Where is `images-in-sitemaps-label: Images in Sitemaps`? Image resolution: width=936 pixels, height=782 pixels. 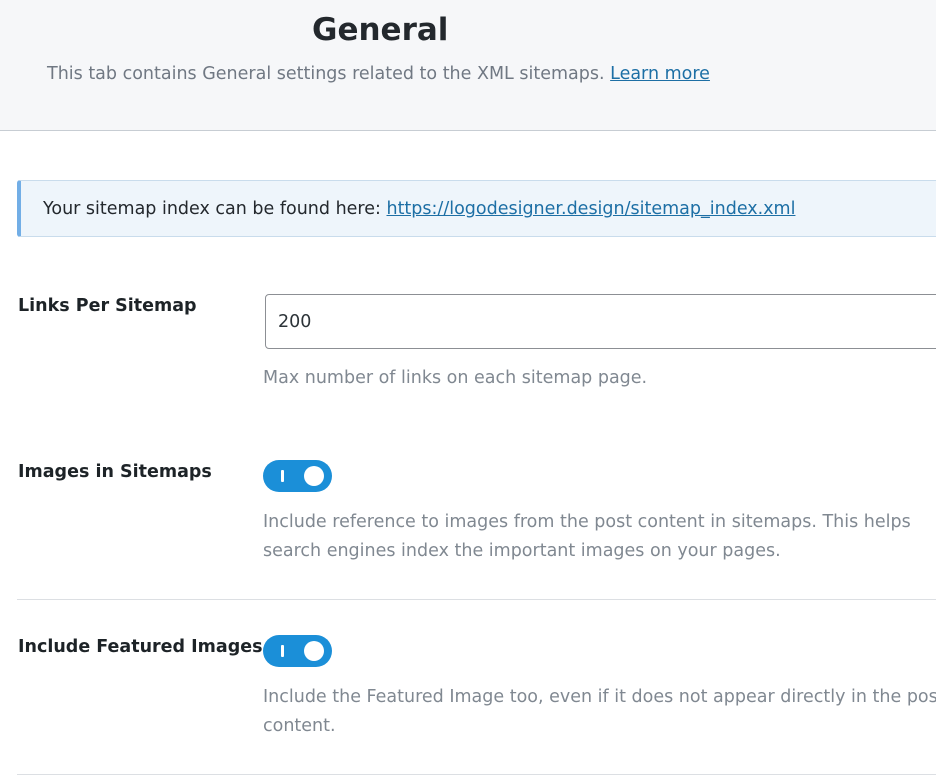
images-in-sitemaps-label: Images in Sitemaps is located at coordinates (115, 472).